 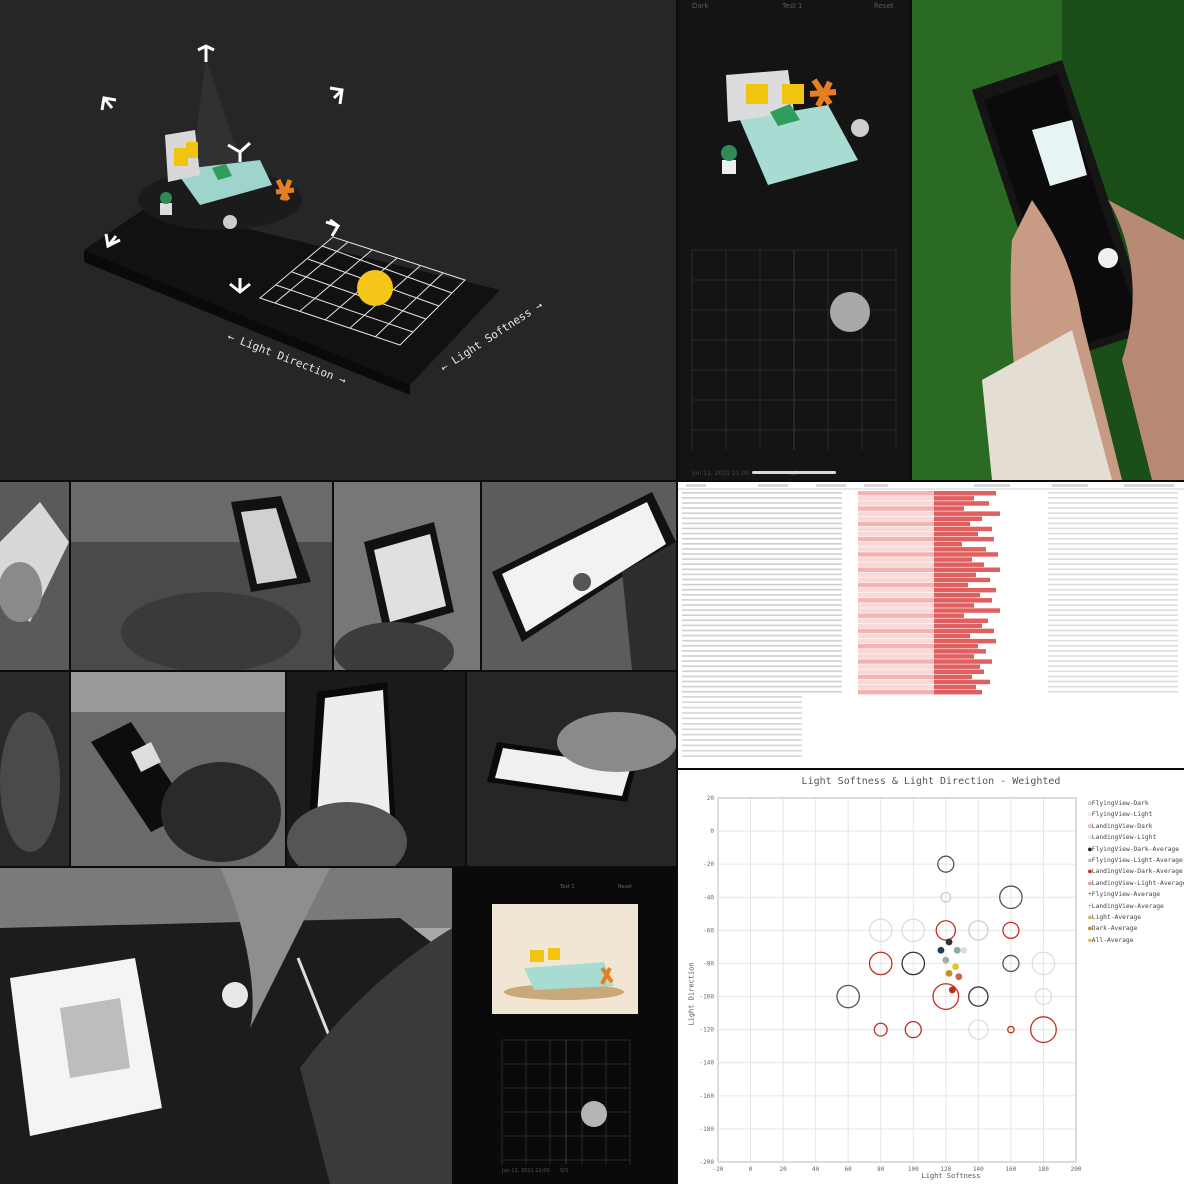 I want to click on legend-entry: oLandingView-Dark, so click(x=1136, y=826).